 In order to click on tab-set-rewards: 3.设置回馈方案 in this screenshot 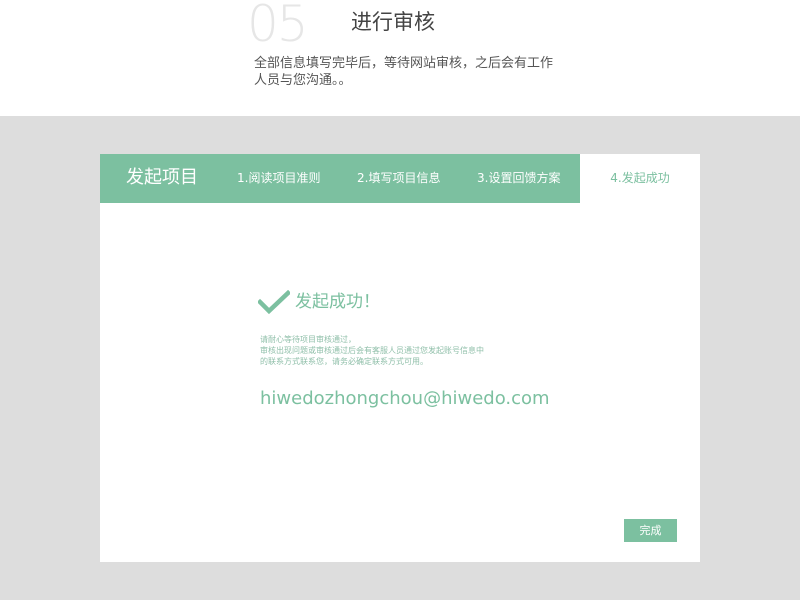, I will do `click(518, 178)`.